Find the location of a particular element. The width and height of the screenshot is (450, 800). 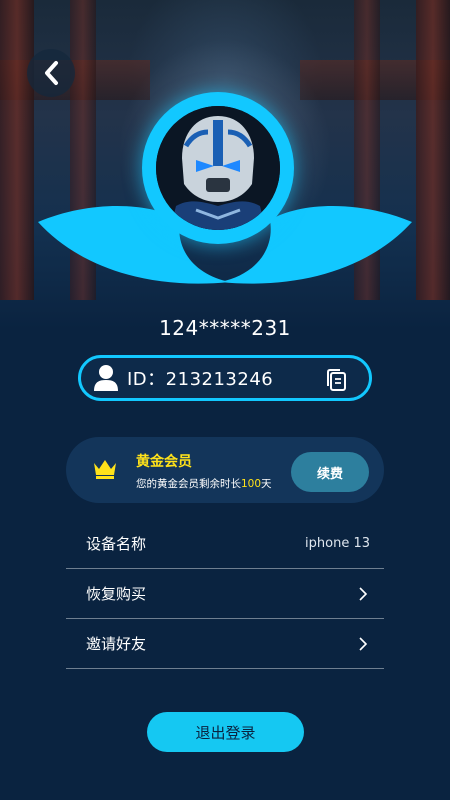

invite-friends-label: 邀请好友 is located at coordinates (116, 644).